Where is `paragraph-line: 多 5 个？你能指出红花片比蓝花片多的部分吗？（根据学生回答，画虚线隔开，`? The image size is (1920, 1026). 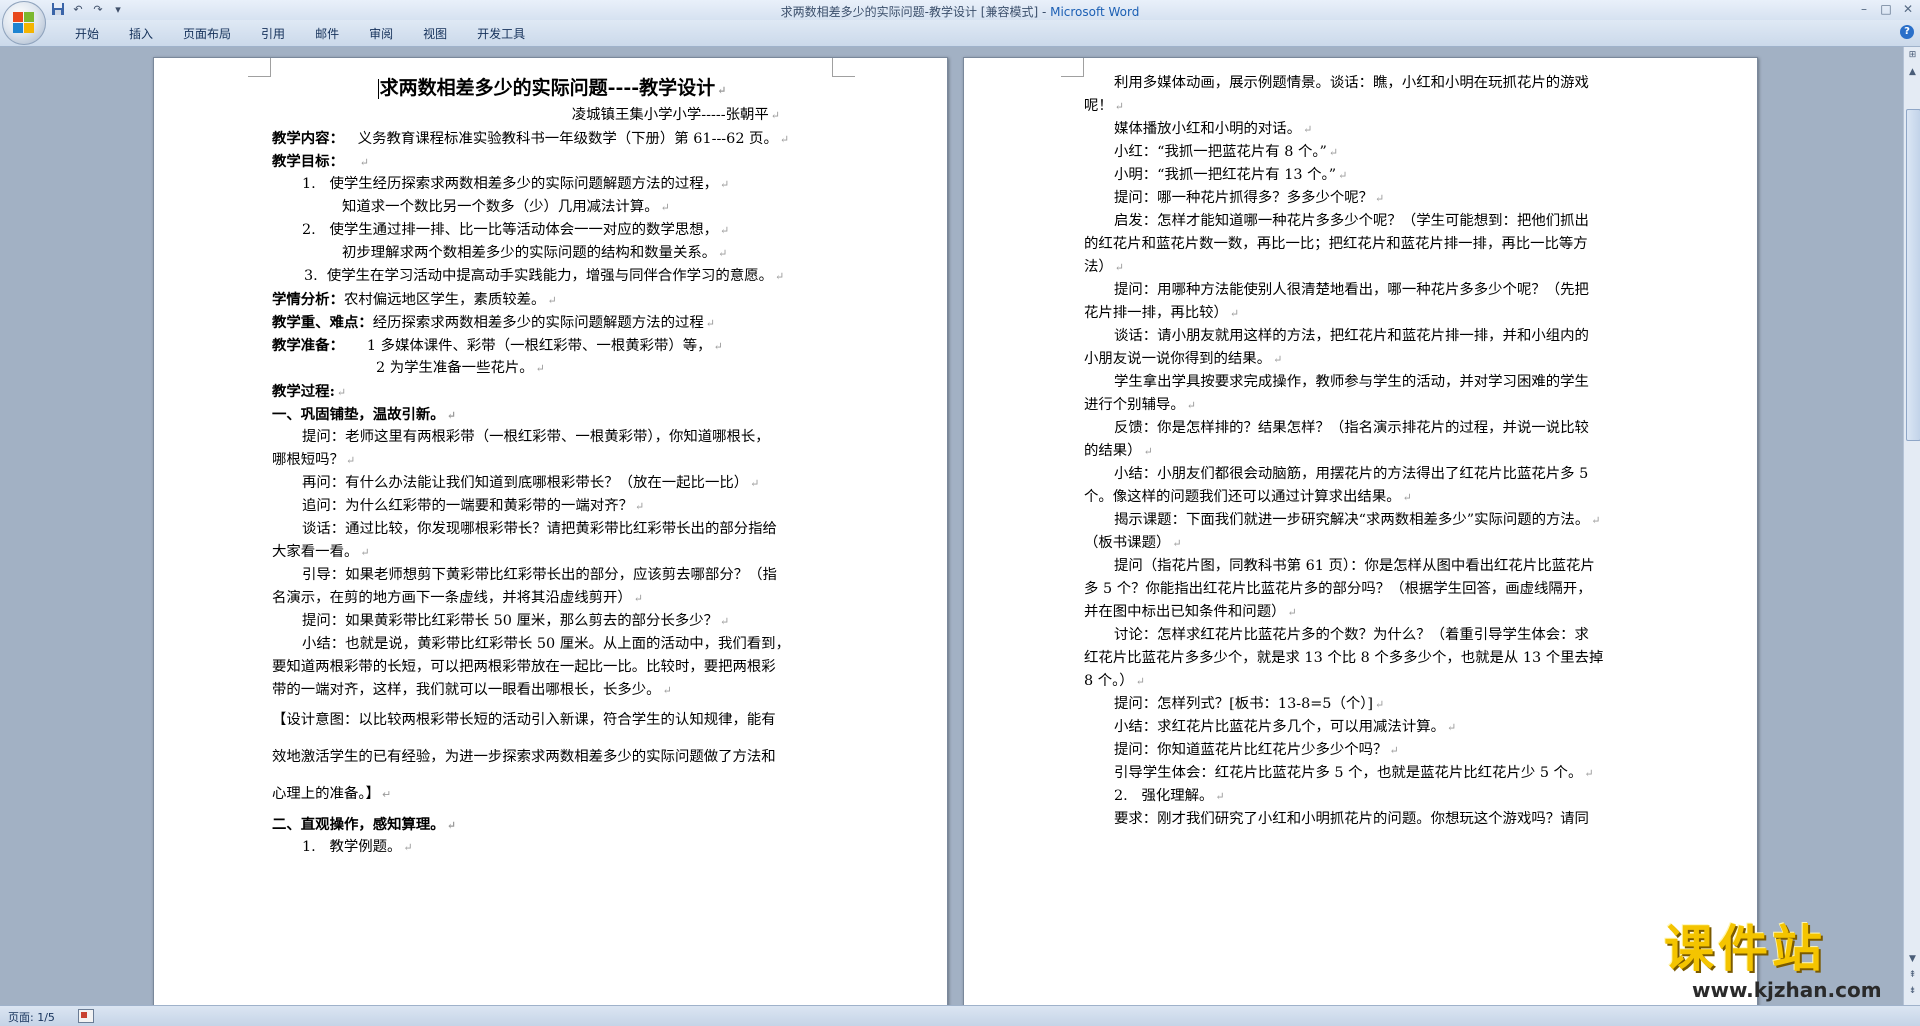
paragraph-line: 多 5 个？你能指出红花片比蓝花片多的部分吗？（根据学生回答，画虚线隔开， is located at coordinates (1338, 589).